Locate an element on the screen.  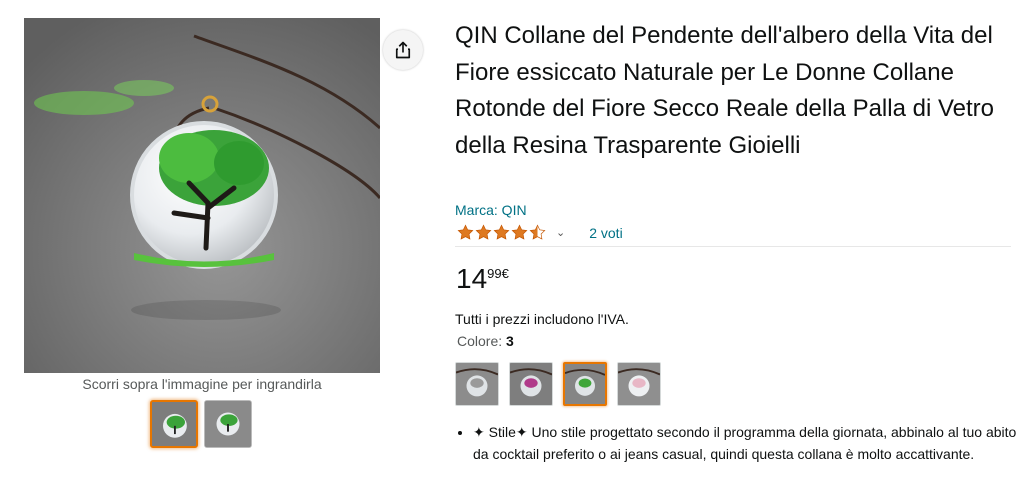
color-value: 3 is located at coordinates (510, 341).